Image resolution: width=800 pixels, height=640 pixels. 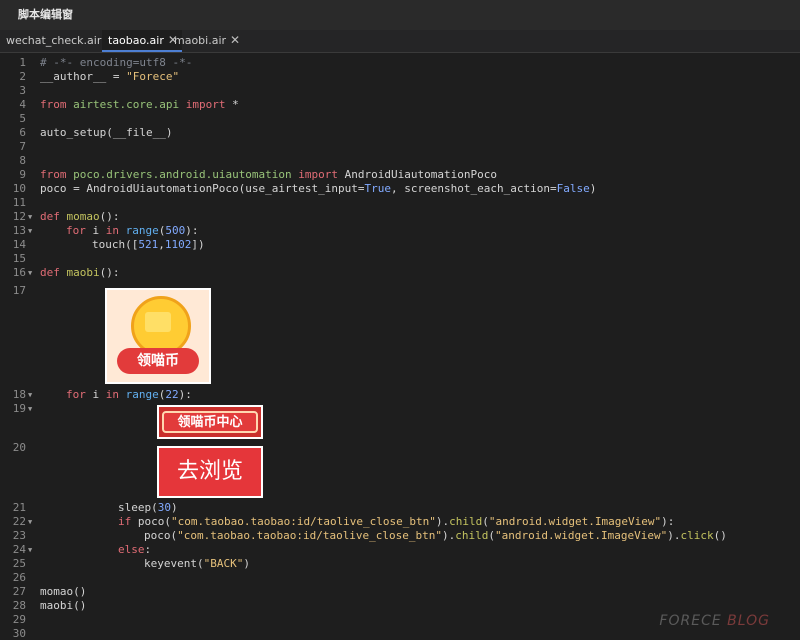 I want to click on code-text: keyevent(, so click(x=174, y=563).